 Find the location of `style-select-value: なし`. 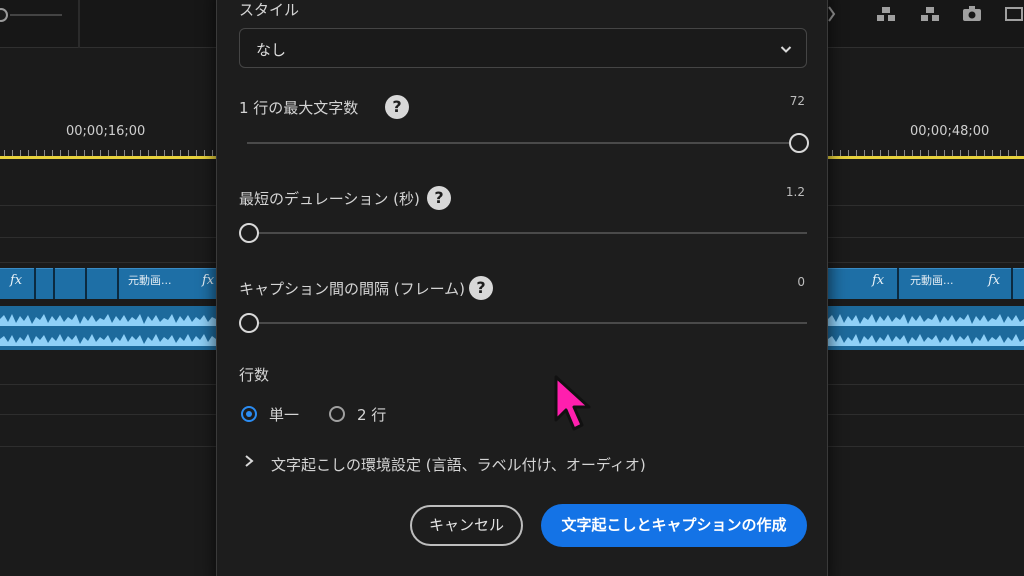

style-select-value: なし is located at coordinates (271, 50).